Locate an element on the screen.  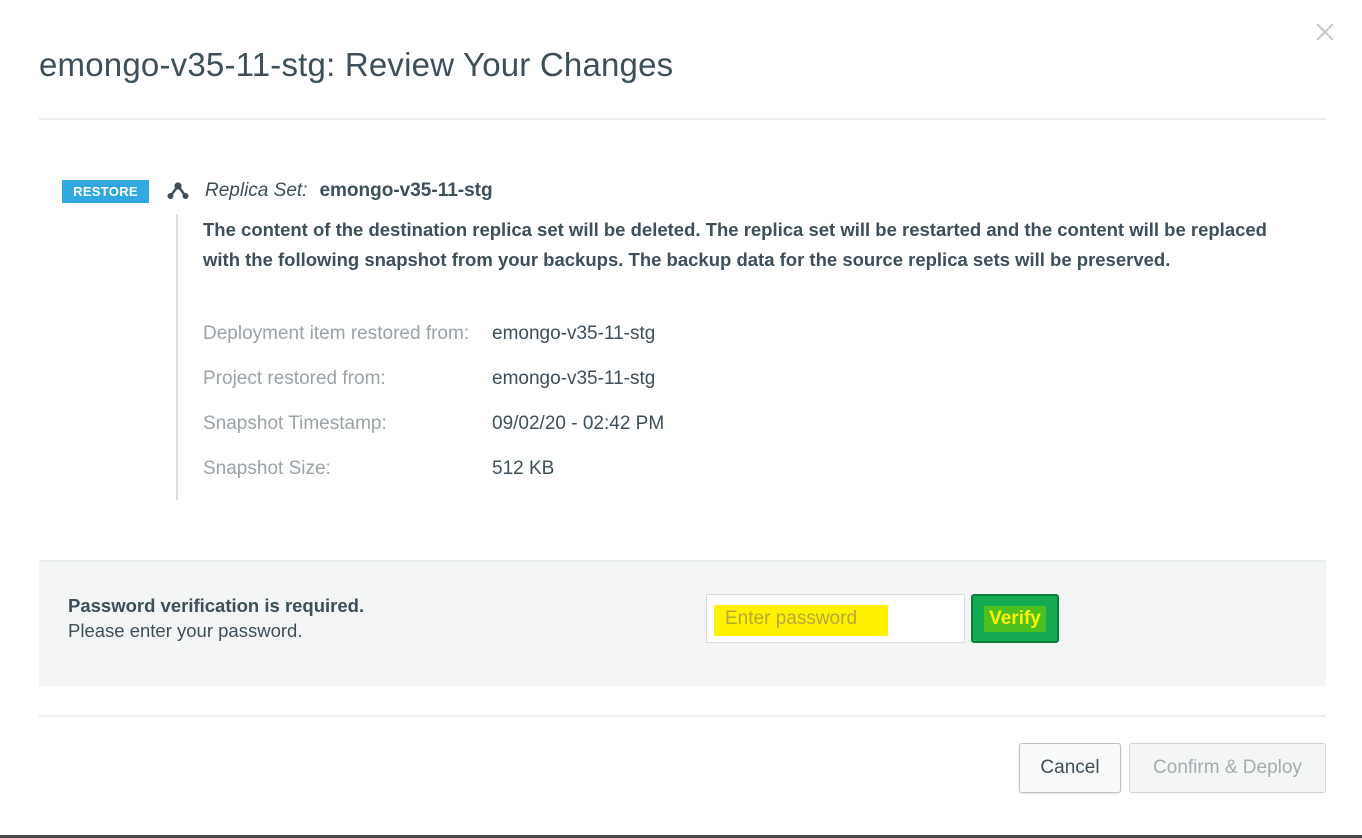
divider is located at coordinates (682, 119).